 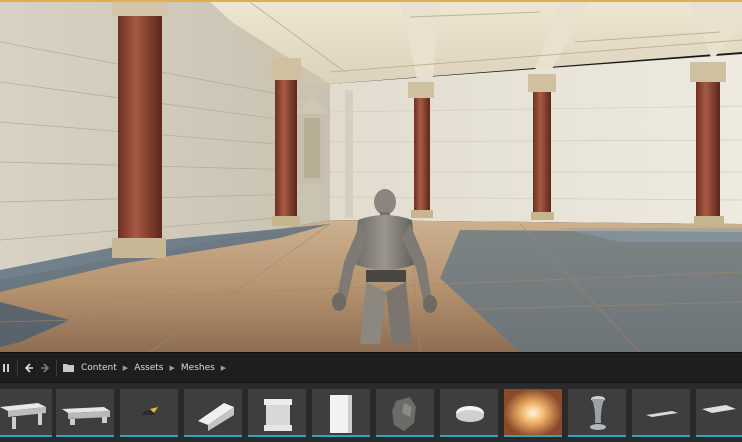 I want to click on bench-slab-mesh-icon, so click(x=26, y=412).